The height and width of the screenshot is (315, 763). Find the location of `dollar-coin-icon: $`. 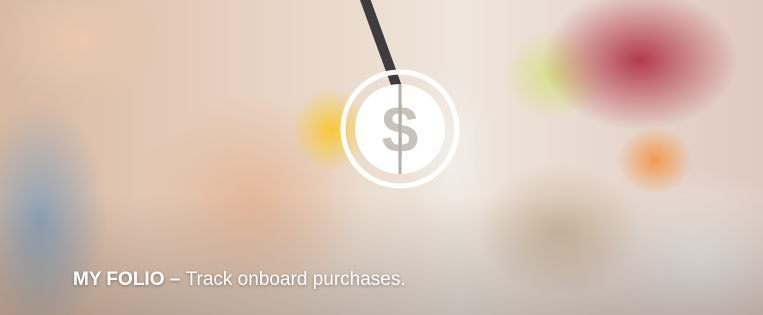

dollar-coin-icon: $ is located at coordinates (400, 129).